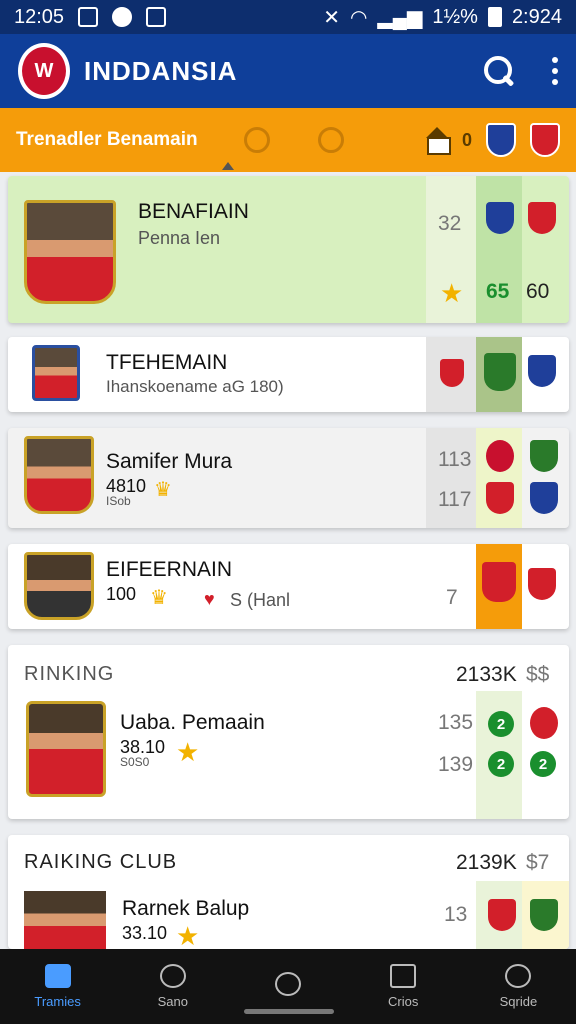  Describe the element at coordinates (167, 362) in the screenshot. I see `player-name: TFEHEMAIN` at that location.